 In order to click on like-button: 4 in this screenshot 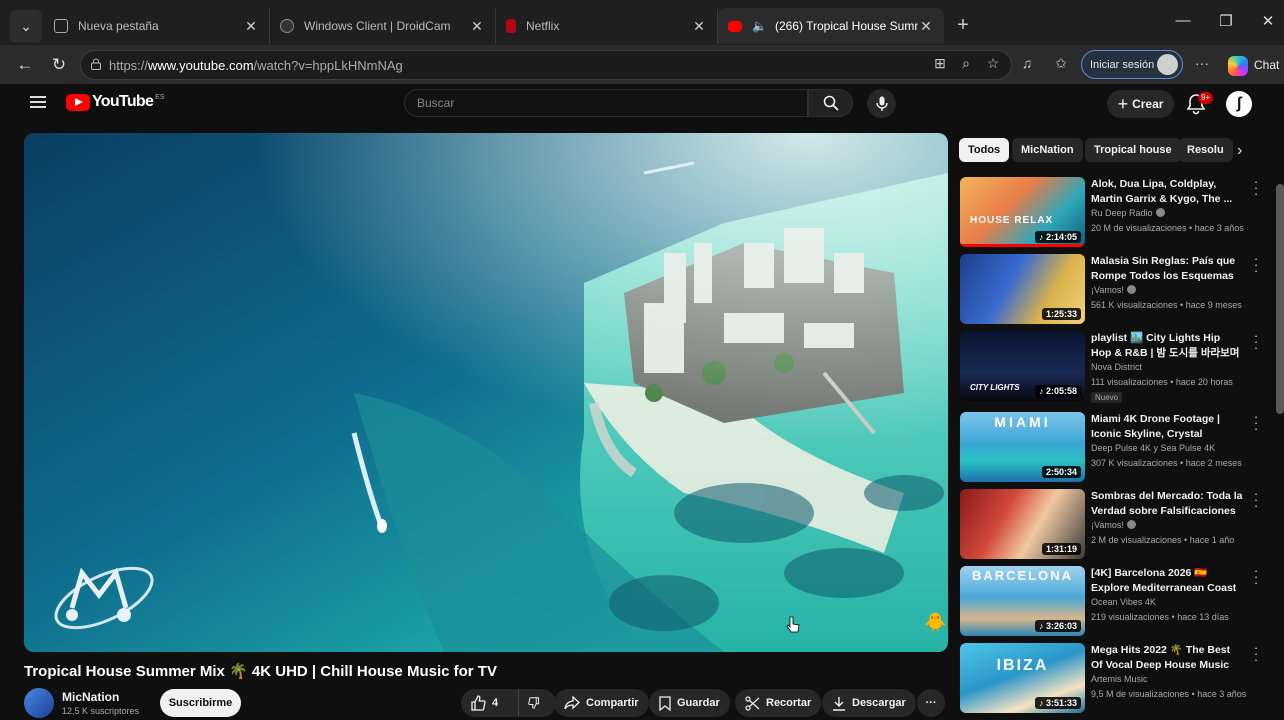, I will do `click(489, 703)`.